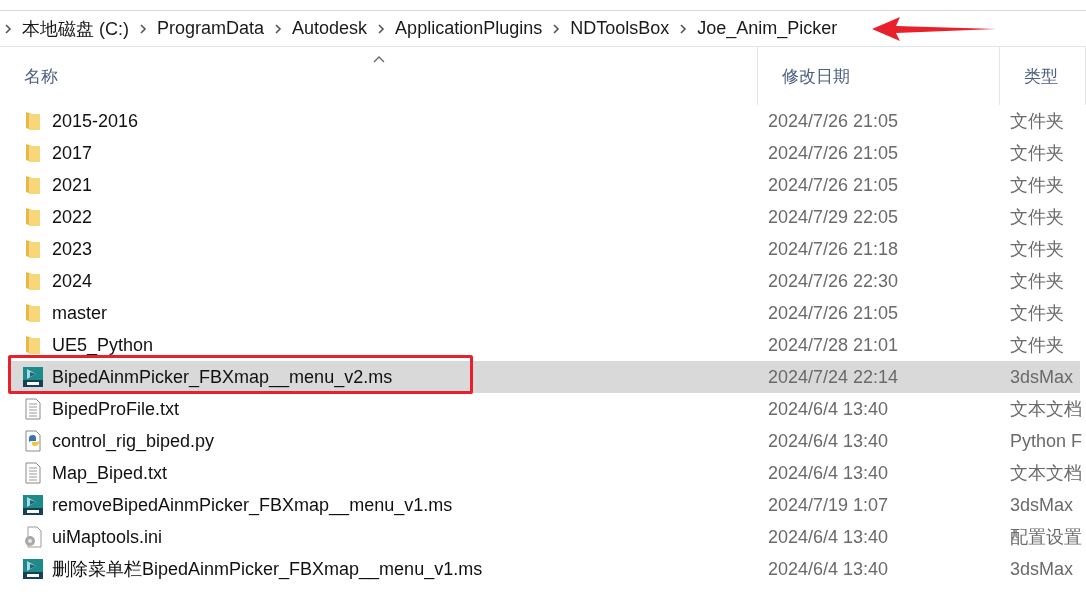 The width and height of the screenshot is (1086, 596). I want to click on file-row: Map_Biped.txt 2024/6/4 13:40 文本文档, so click(545, 473).